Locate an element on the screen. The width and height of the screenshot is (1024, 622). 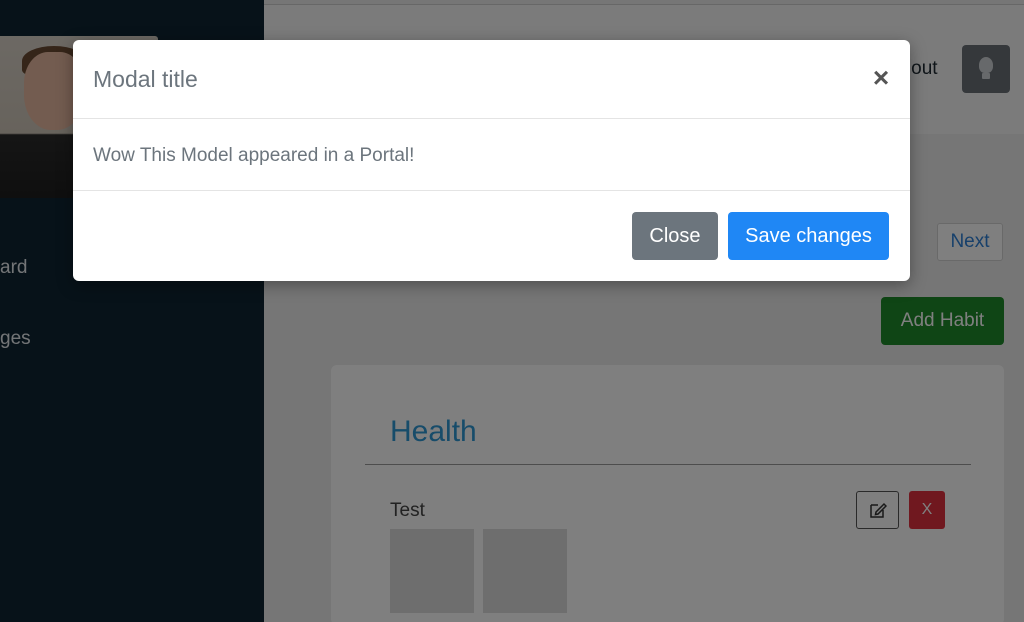
modal-footer: Close Save changes is located at coordinates (491, 236).